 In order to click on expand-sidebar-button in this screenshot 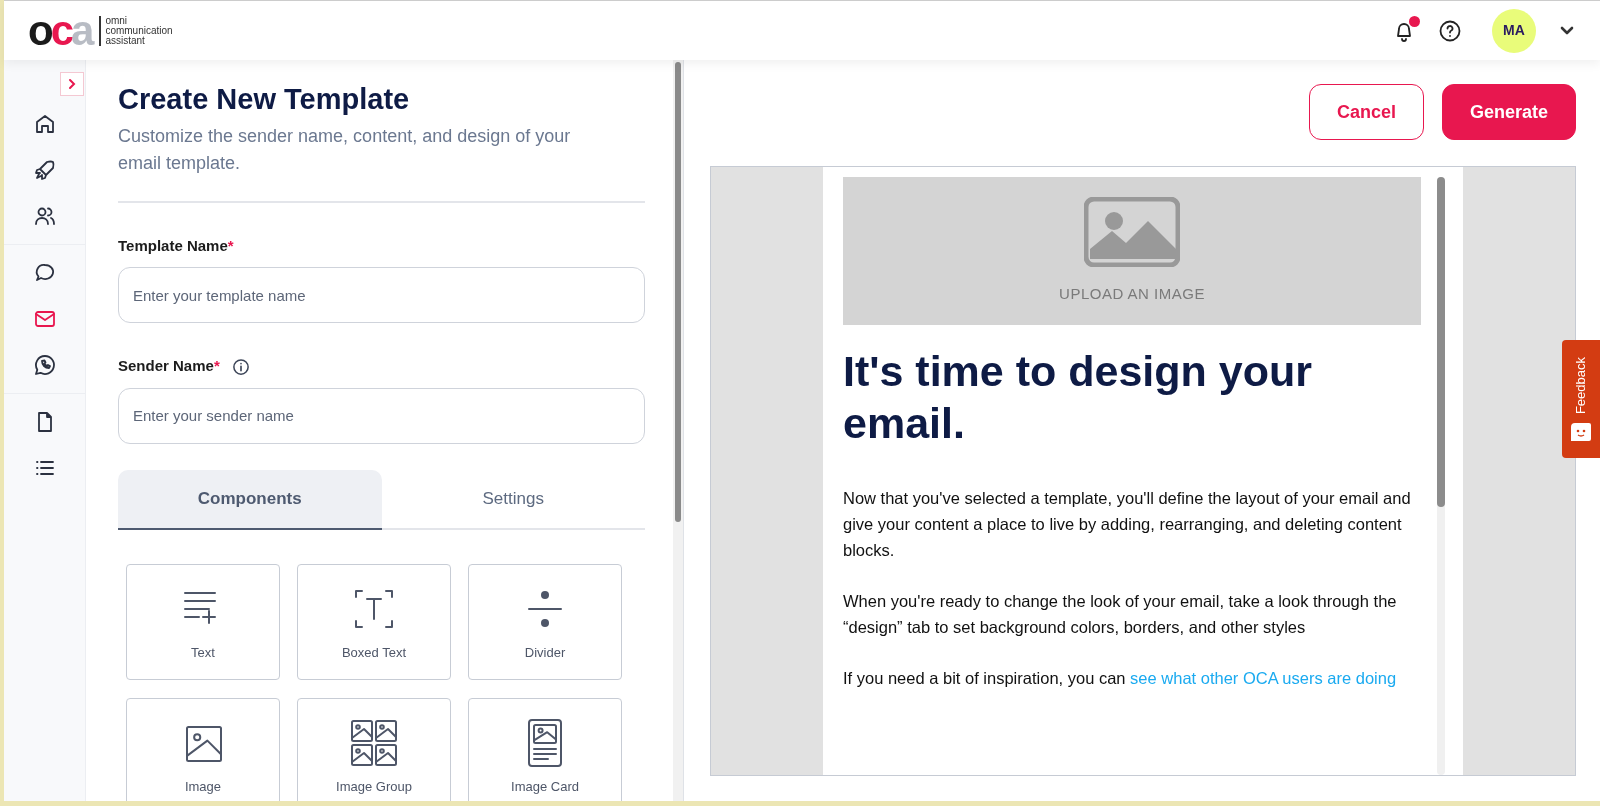, I will do `click(72, 84)`.